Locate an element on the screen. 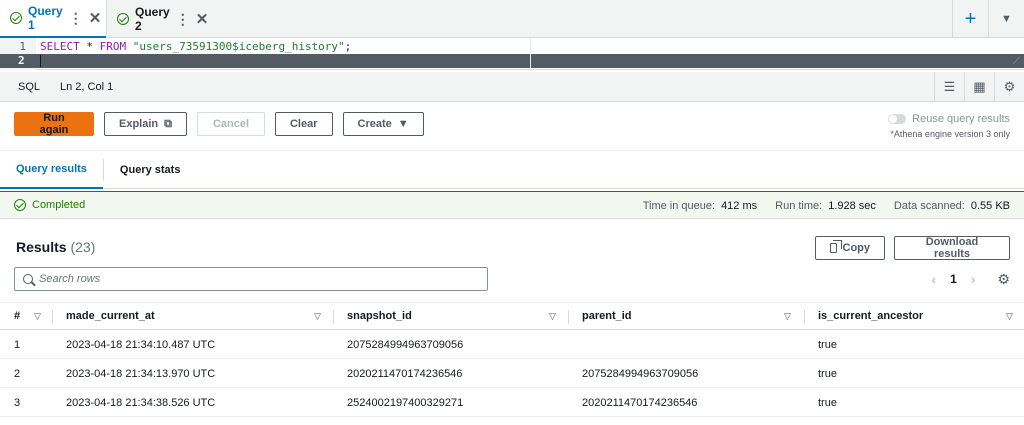 The width and height of the screenshot is (1024, 425). table-preferences-gear-icon: ⚙ is located at coordinates (1003, 279).